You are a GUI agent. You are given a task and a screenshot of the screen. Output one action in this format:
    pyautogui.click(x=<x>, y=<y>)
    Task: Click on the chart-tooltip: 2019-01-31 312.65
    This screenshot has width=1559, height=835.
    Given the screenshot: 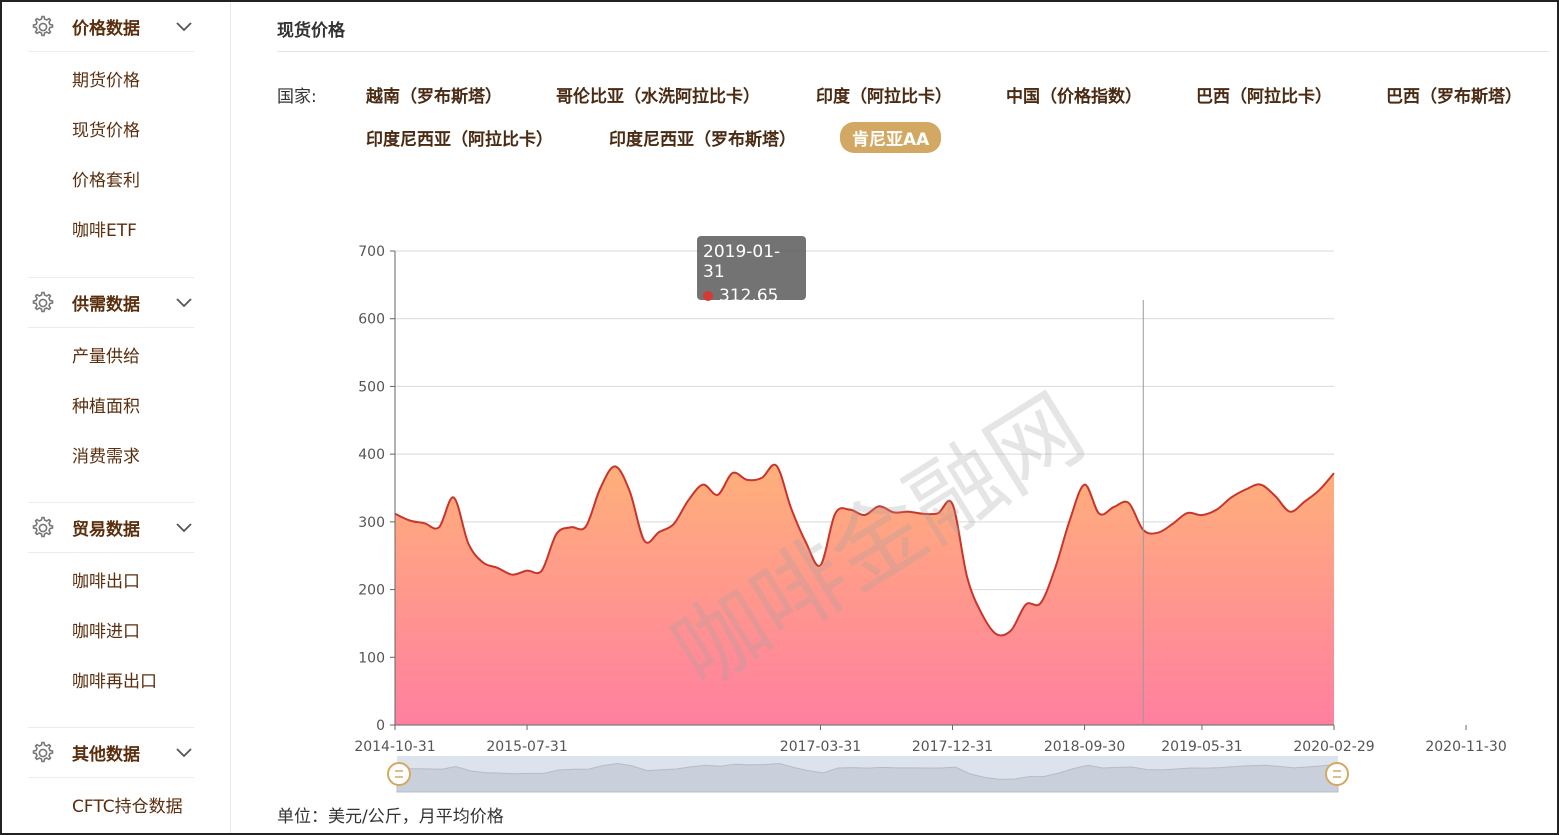 What is the action you would take?
    pyautogui.click(x=751, y=271)
    